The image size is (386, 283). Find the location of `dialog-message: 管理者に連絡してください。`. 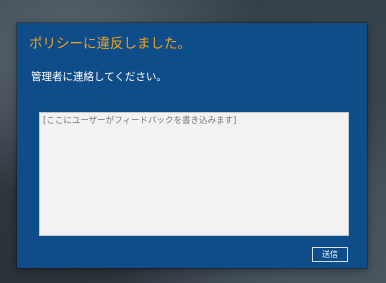

dialog-message: 管理者に連絡してください。 is located at coordinates (99, 77).